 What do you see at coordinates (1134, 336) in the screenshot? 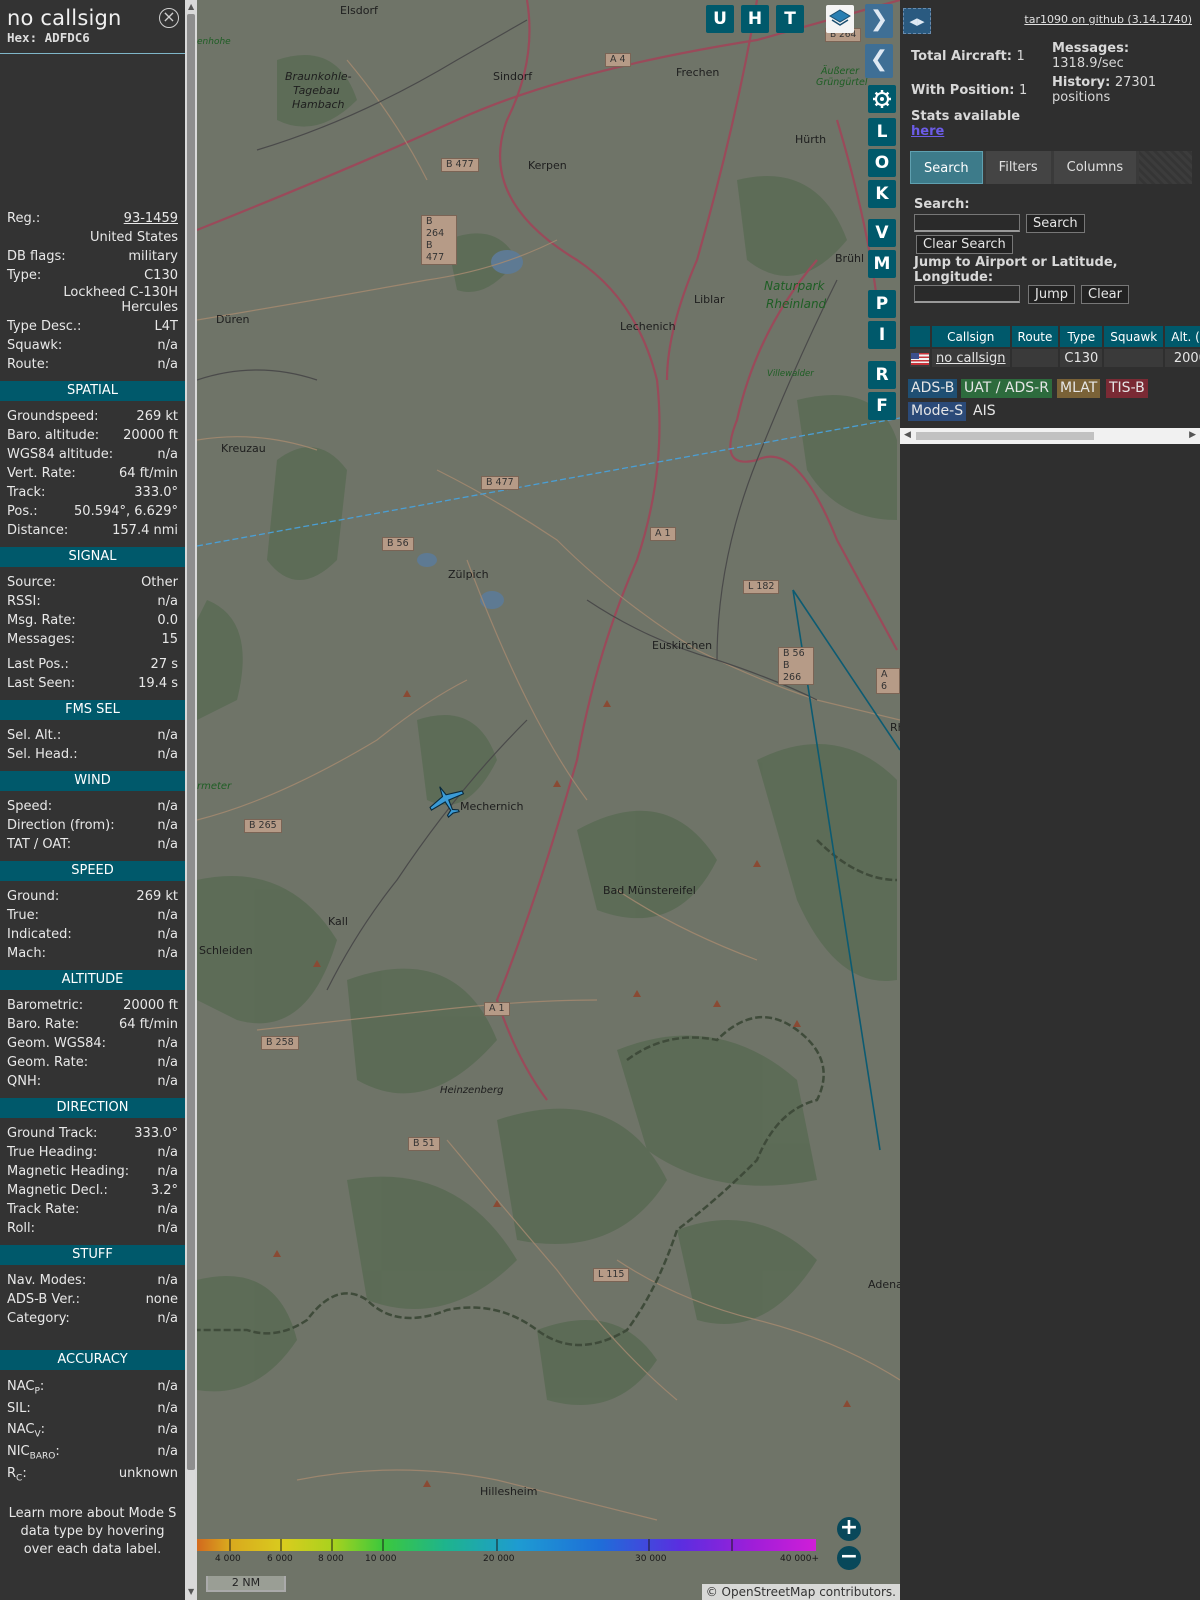
I see `column-header-squawk: Squawk` at bounding box center [1134, 336].